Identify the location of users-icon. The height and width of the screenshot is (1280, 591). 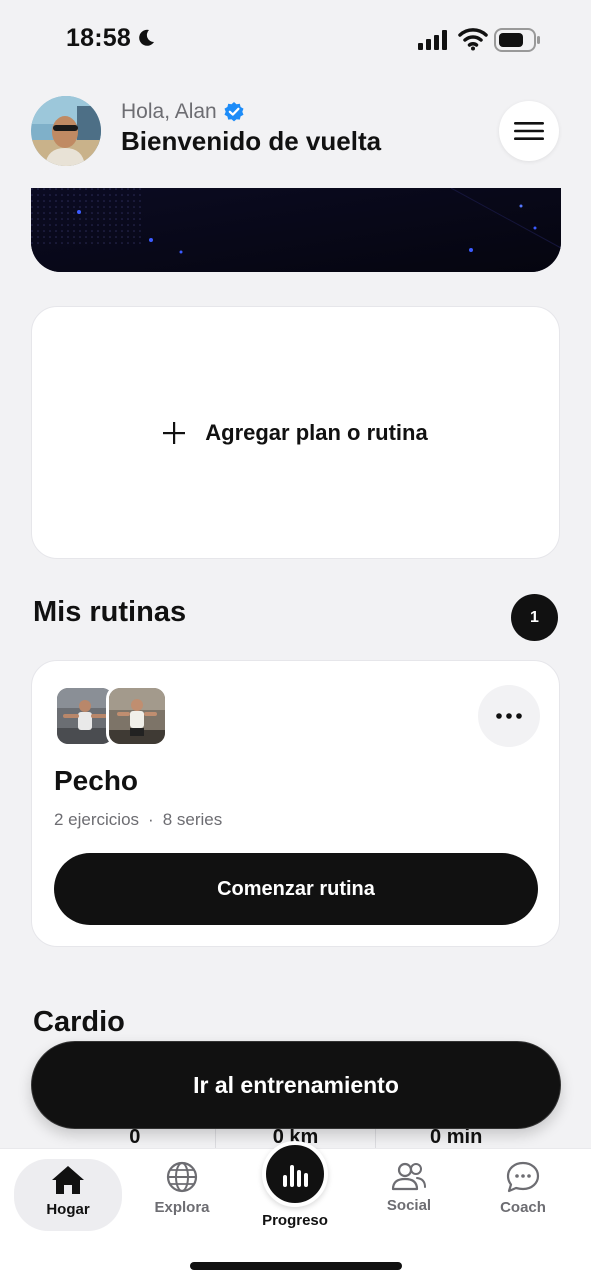
(408, 1176).